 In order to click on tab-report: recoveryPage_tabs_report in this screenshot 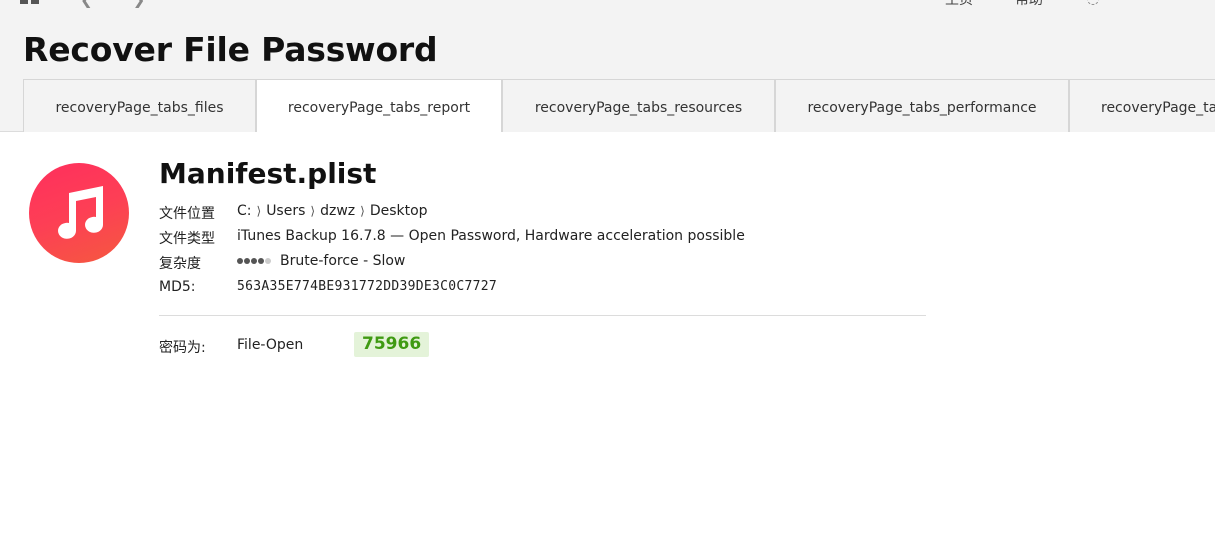, I will do `click(379, 105)`.